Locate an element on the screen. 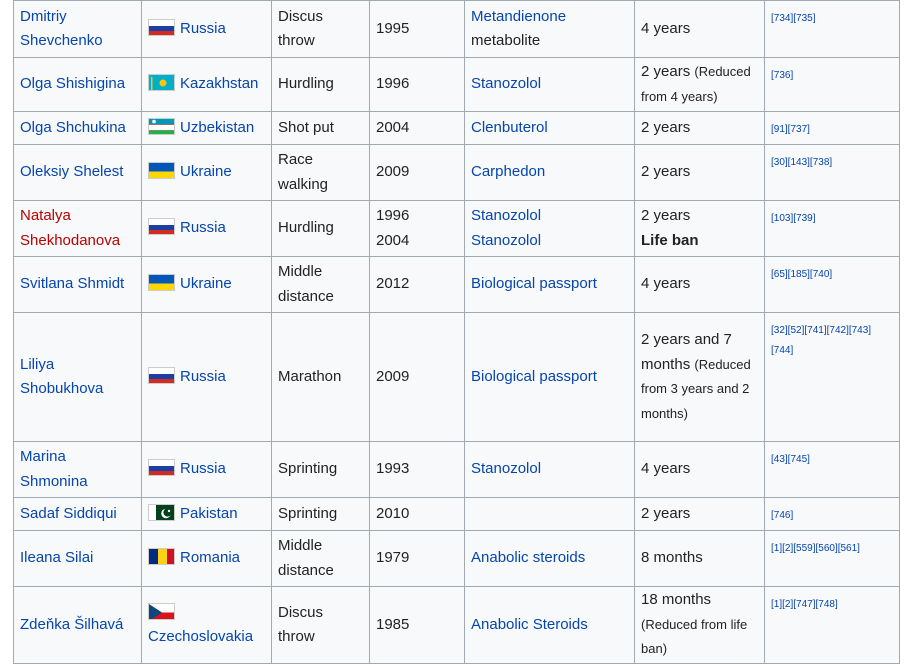 This screenshot has height=667, width=906. cell-substance: Carphedon is located at coordinates (549, 172).